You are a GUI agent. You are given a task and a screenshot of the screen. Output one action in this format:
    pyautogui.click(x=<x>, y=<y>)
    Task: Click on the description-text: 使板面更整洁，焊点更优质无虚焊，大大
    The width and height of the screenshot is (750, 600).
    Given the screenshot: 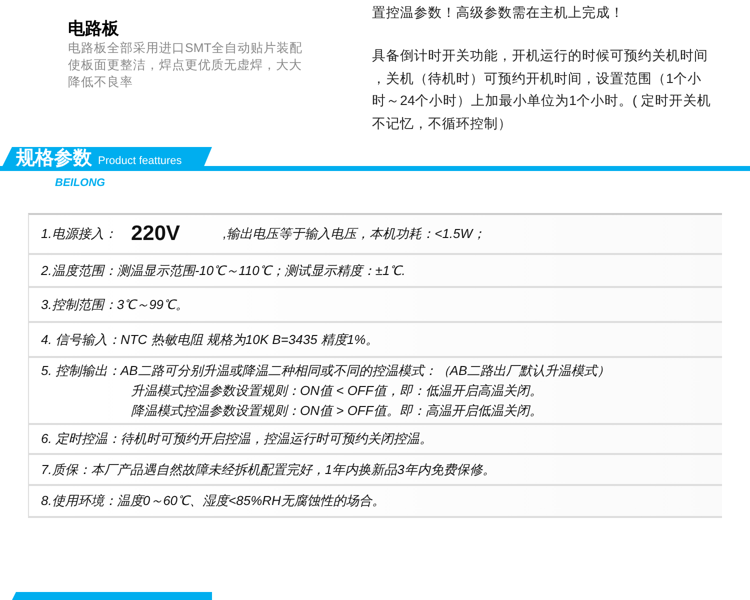 What is the action you would take?
    pyautogui.click(x=185, y=65)
    